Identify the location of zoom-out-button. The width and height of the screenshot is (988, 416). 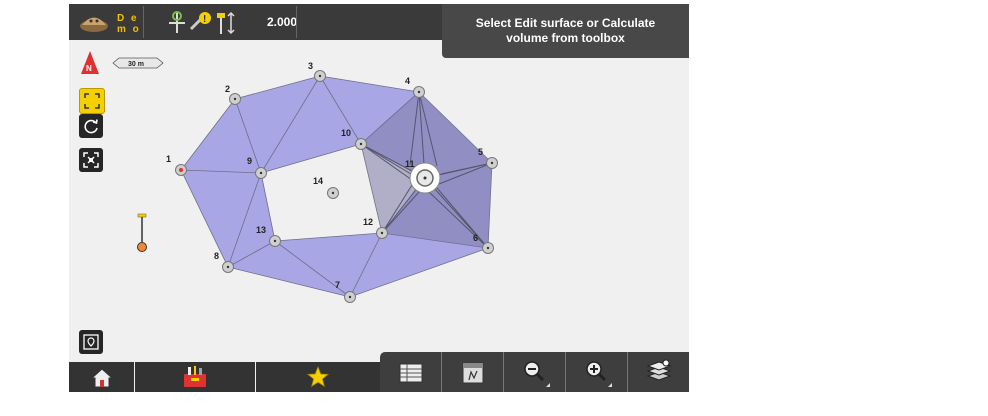
(534, 372).